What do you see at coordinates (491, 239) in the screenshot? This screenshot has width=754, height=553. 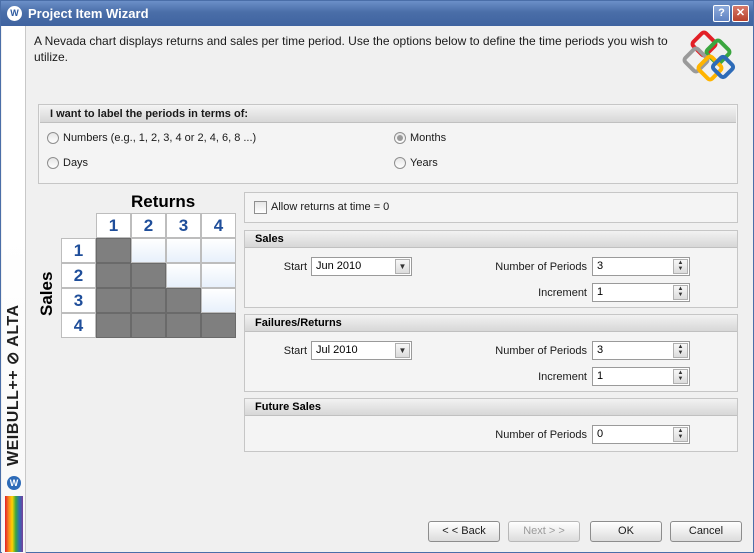 I see `sales-panel-title: Sales` at bounding box center [491, 239].